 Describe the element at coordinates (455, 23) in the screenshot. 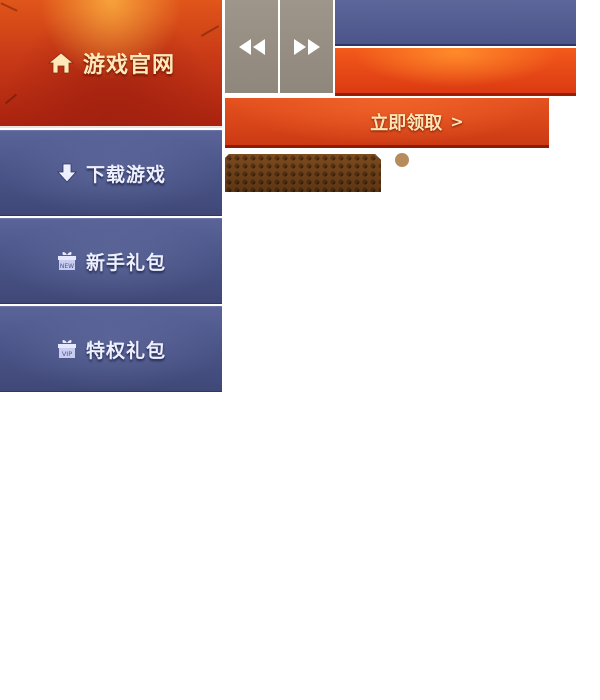

I see `blue-bar-sprite` at that location.